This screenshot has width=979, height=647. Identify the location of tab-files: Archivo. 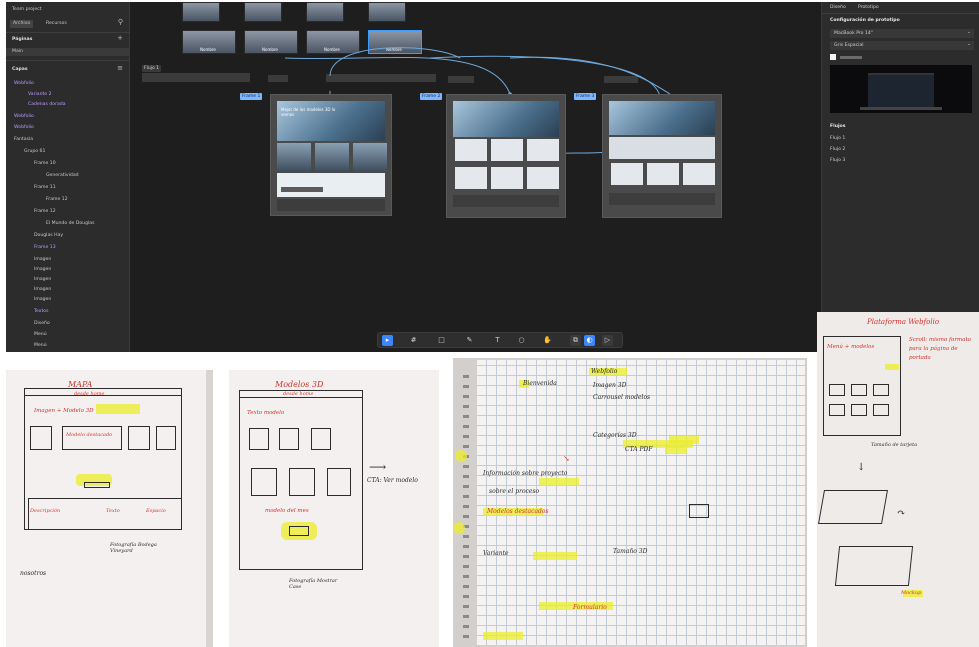
(22, 24).